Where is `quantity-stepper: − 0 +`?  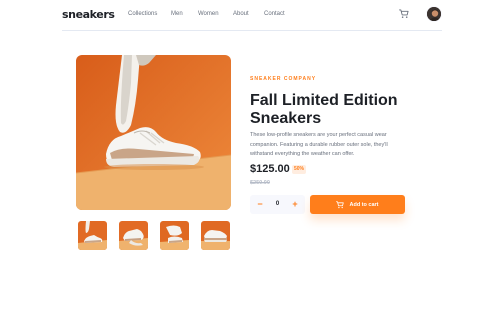 quantity-stepper: − 0 + is located at coordinates (277, 204).